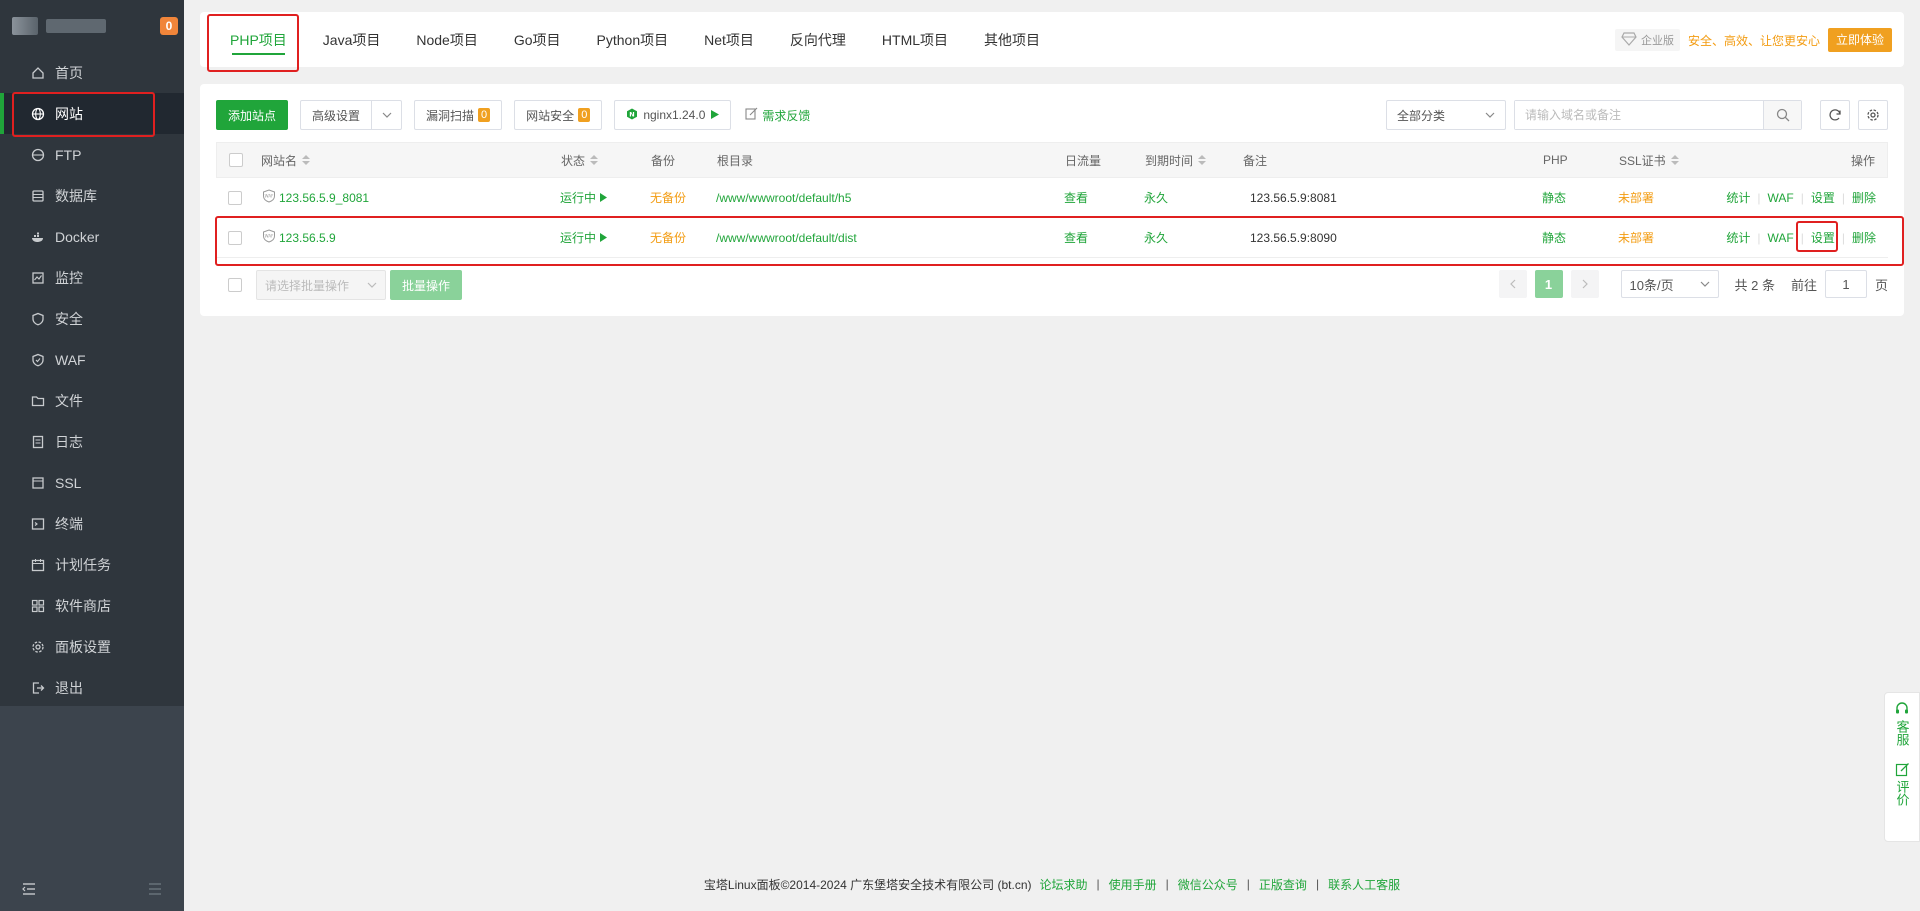 This screenshot has width=1920, height=911. What do you see at coordinates (446, 39) in the screenshot?
I see `tab-node: Node项目` at bounding box center [446, 39].